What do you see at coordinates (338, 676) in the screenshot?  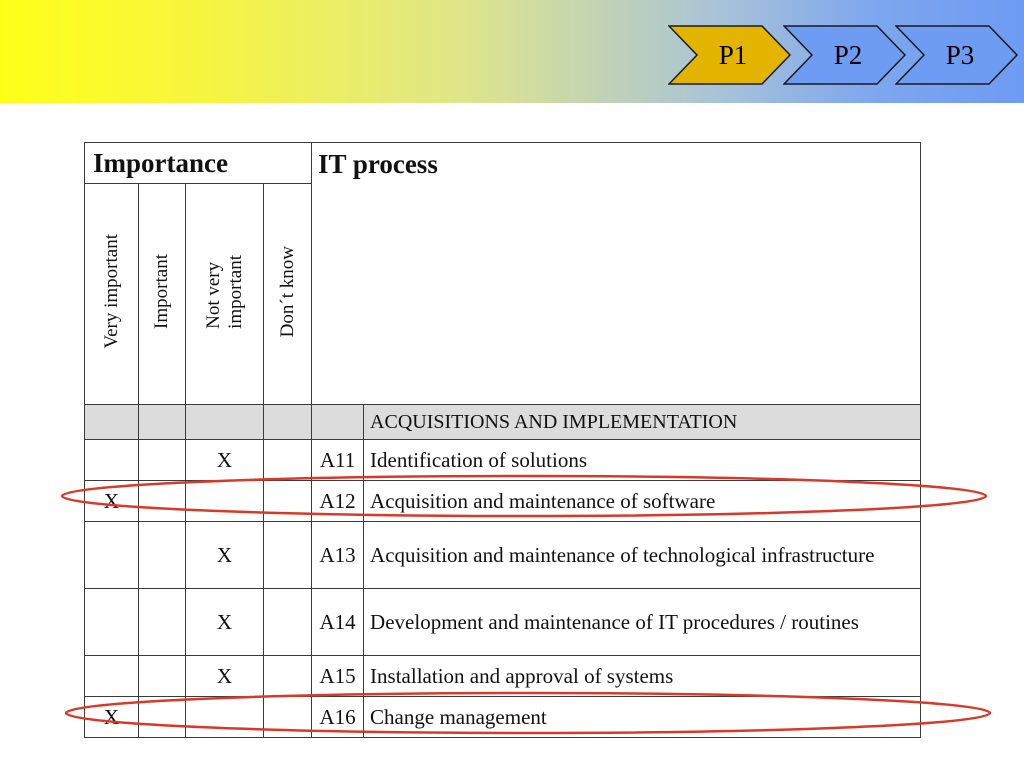 I see `process-code: A15` at bounding box center [338, 676].